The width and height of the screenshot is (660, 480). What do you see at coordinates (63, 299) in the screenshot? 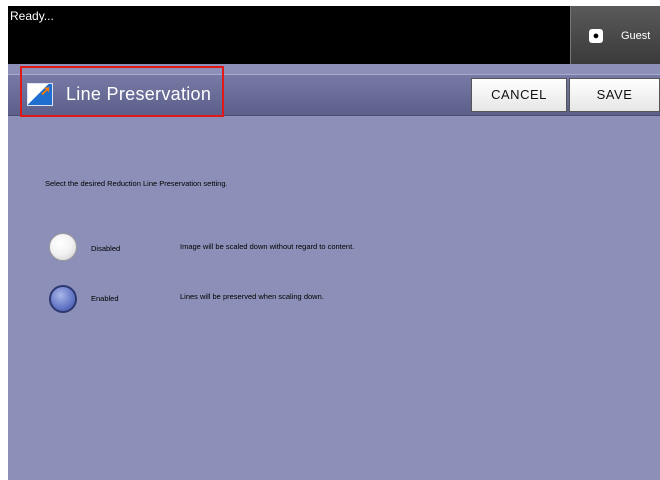
I see `enabled-radio` at bounding box center [63, 299].